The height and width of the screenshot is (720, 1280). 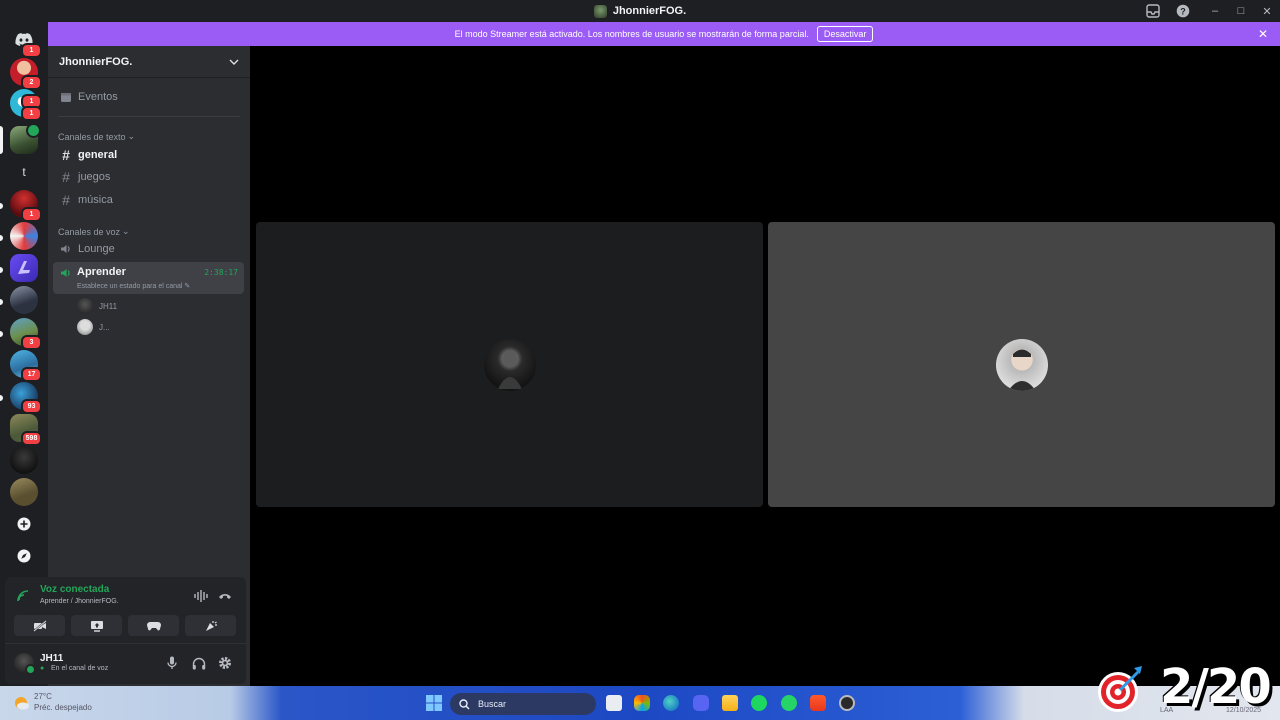 What do you see at coordinates (97, 306) in the screenshot?
I see `voice-user: JH11` at bounding box center [97, 306].